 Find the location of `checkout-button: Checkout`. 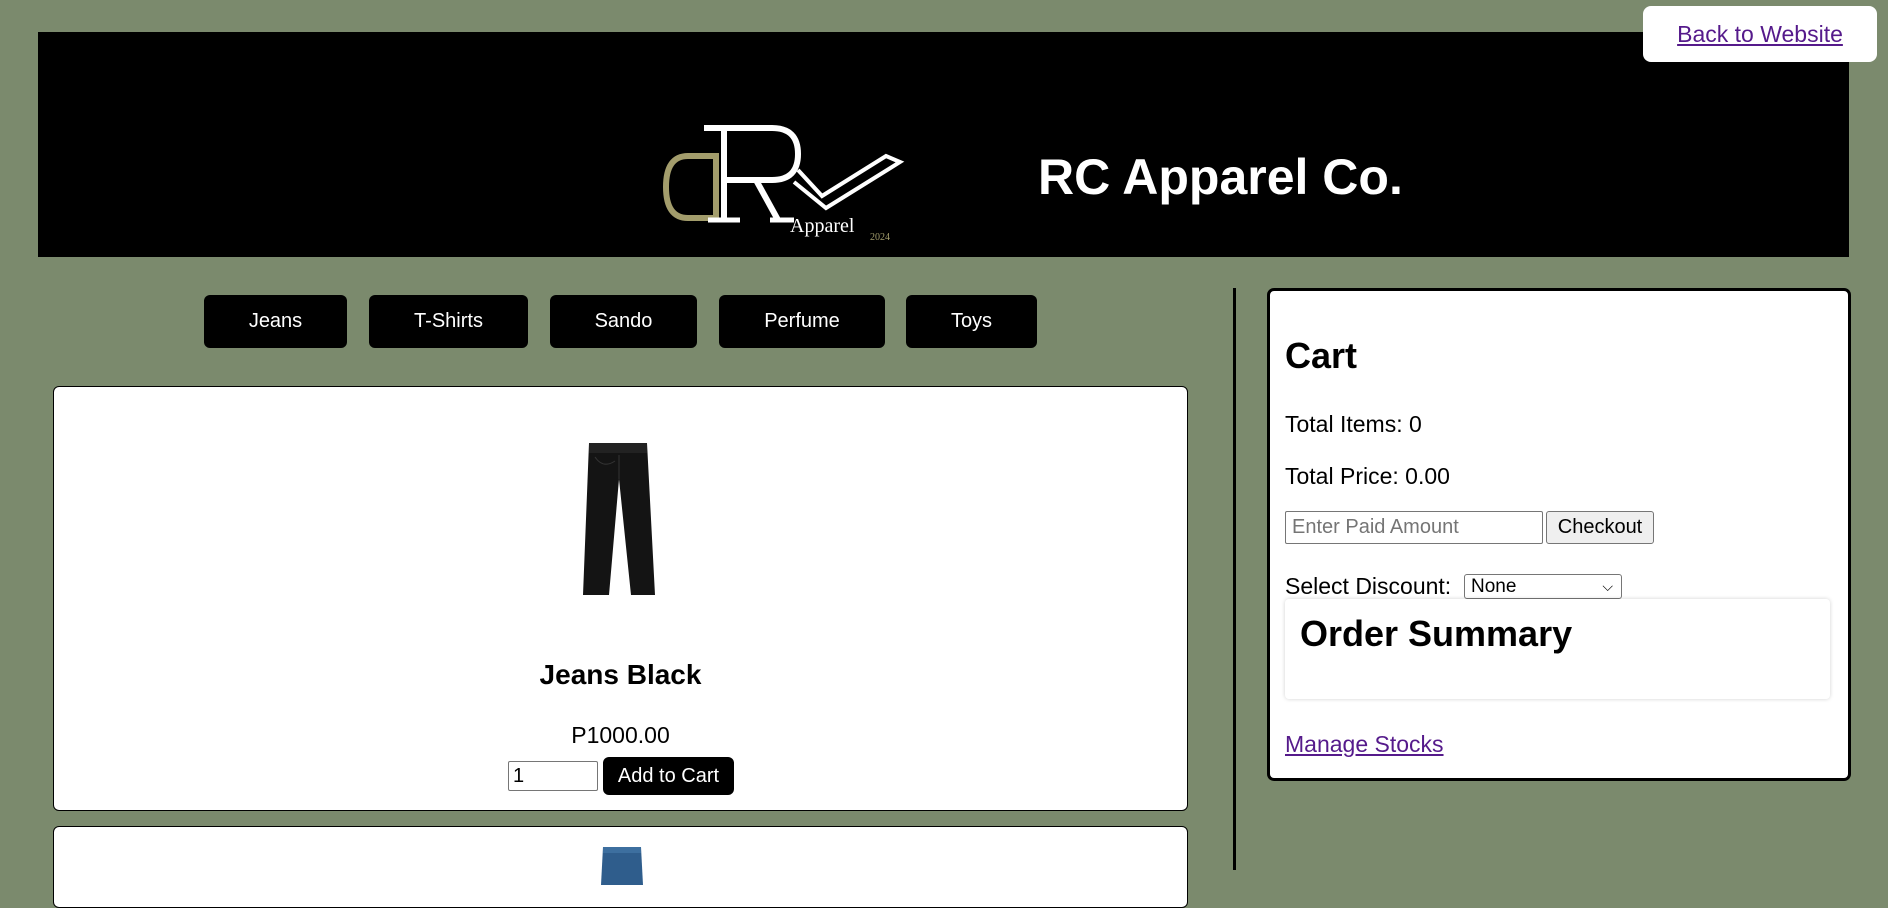

checkout-button: Checkout is located at coordinates (1600, 527).